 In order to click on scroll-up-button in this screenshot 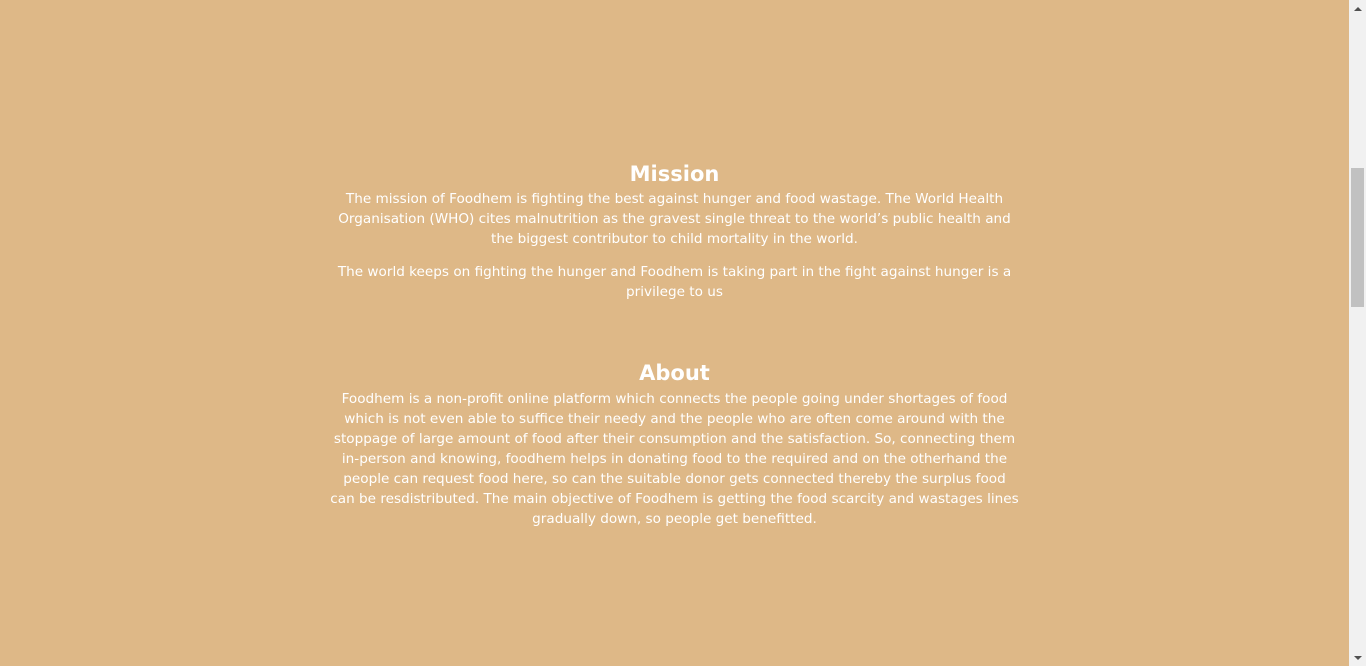, I will do `click(1357, 8)`.